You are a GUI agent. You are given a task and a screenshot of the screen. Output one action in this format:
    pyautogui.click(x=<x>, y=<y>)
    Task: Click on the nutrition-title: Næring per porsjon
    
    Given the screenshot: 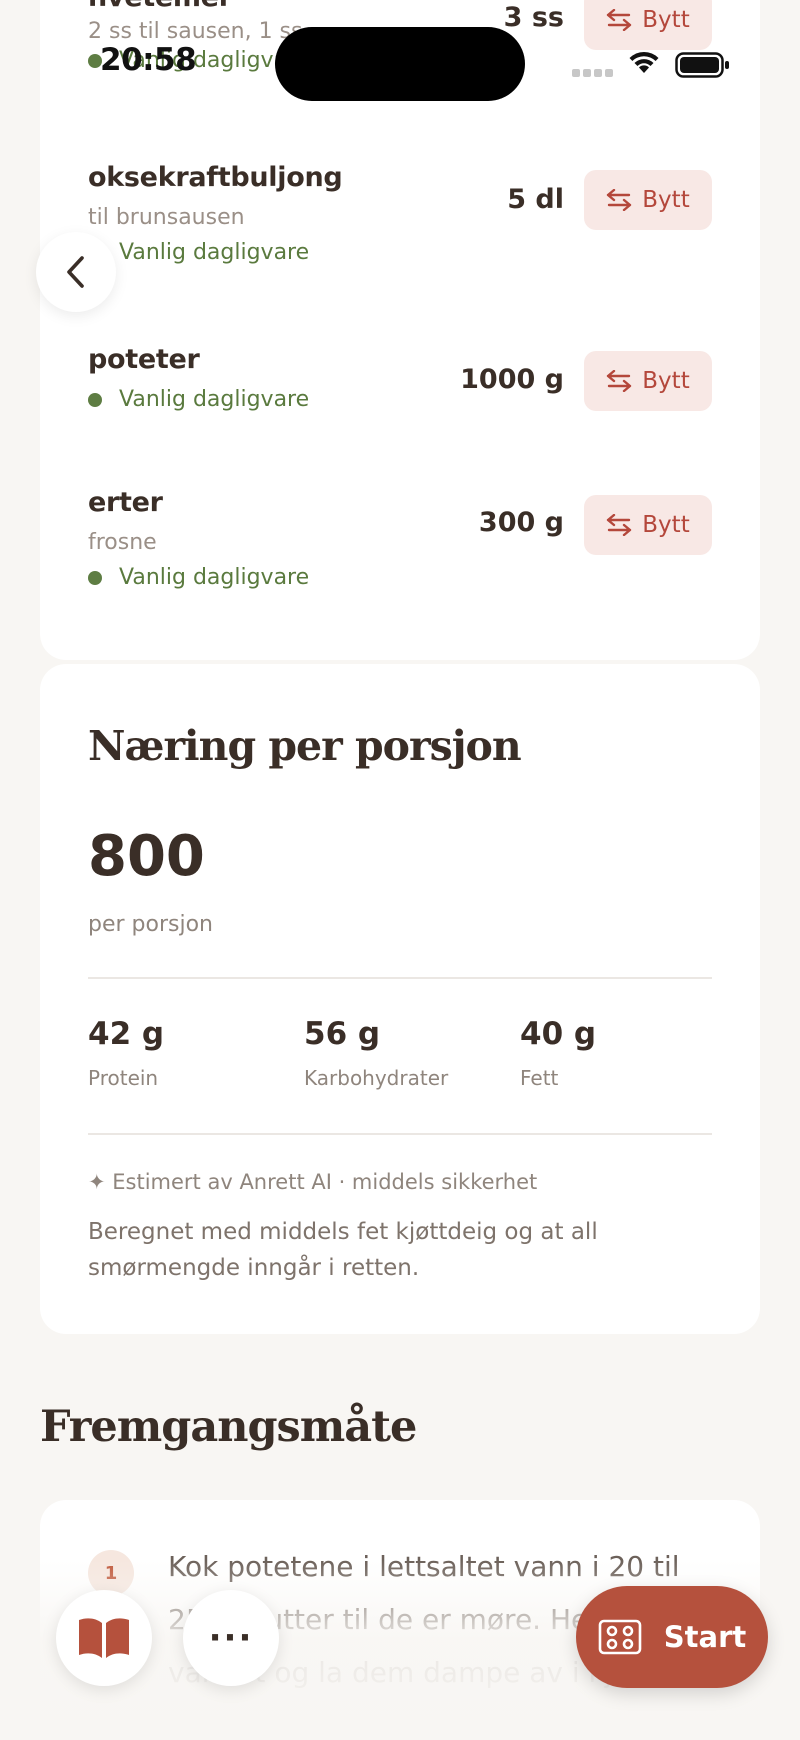 What is the action you would take?
    pyautogui.click(x=305, y=746)
    